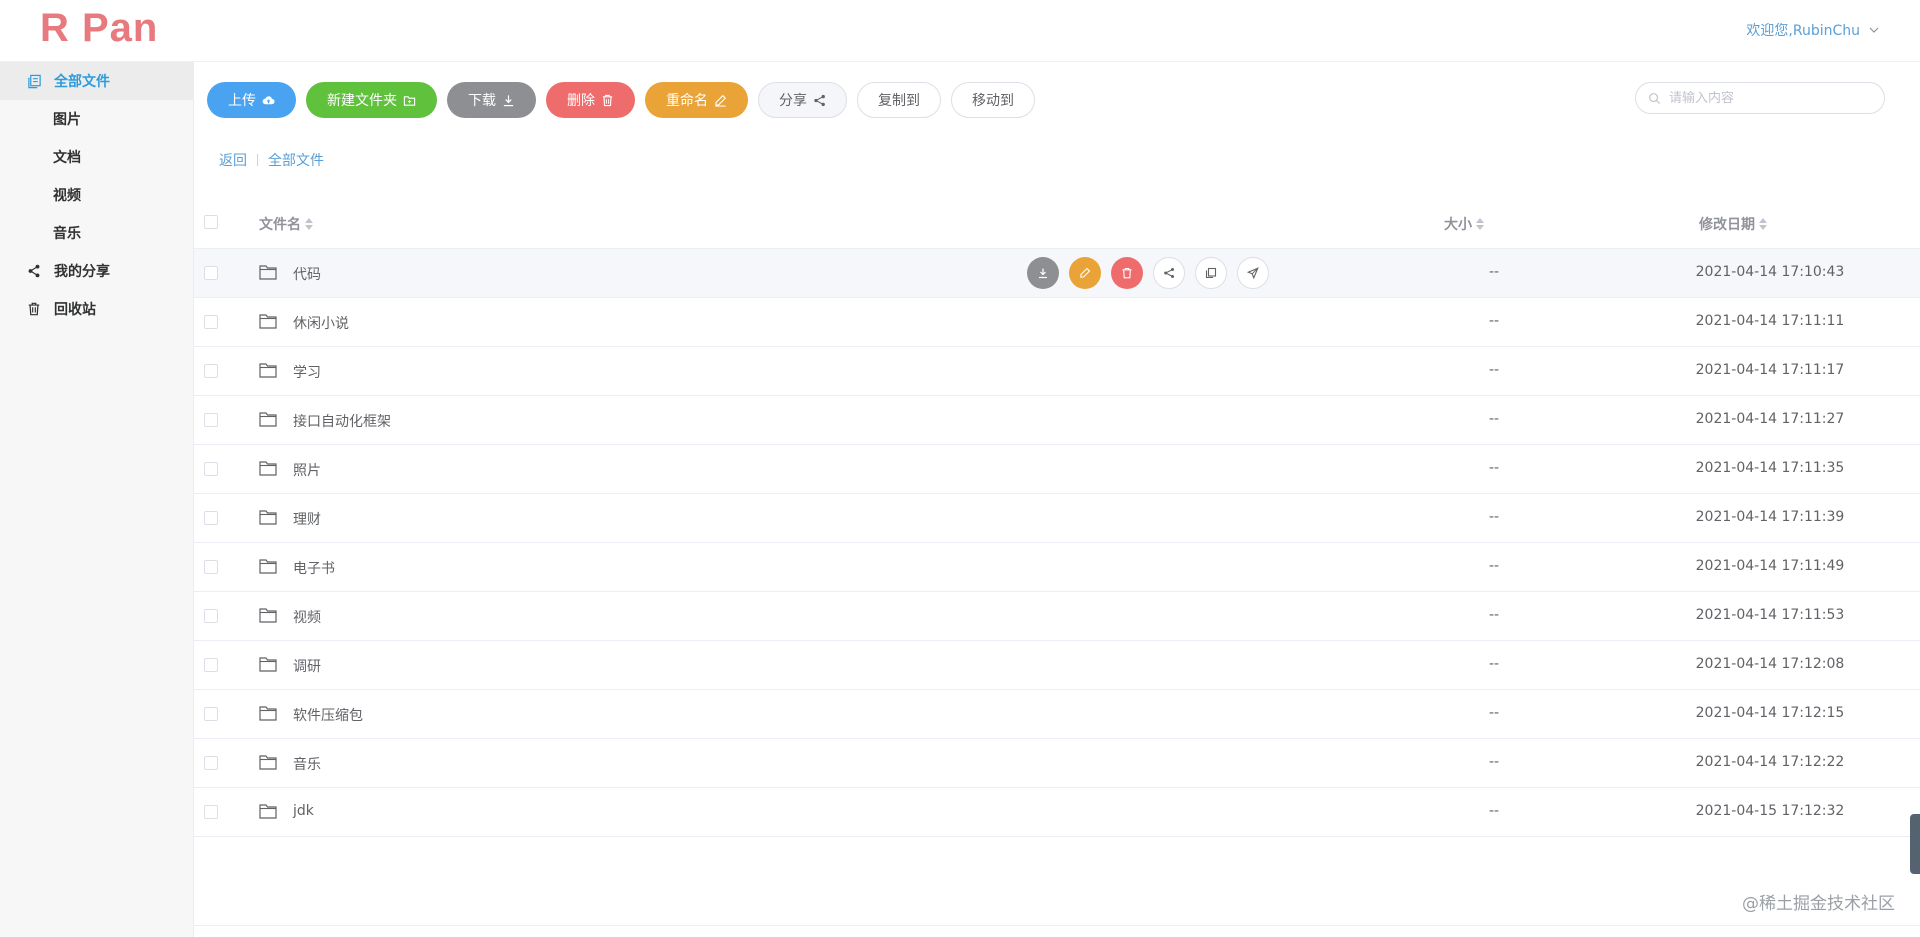 The width and height of the screenshot is (1920, 937). I want to click on file-date: 2021-04-14 17:11:53, so click(1770, 615).